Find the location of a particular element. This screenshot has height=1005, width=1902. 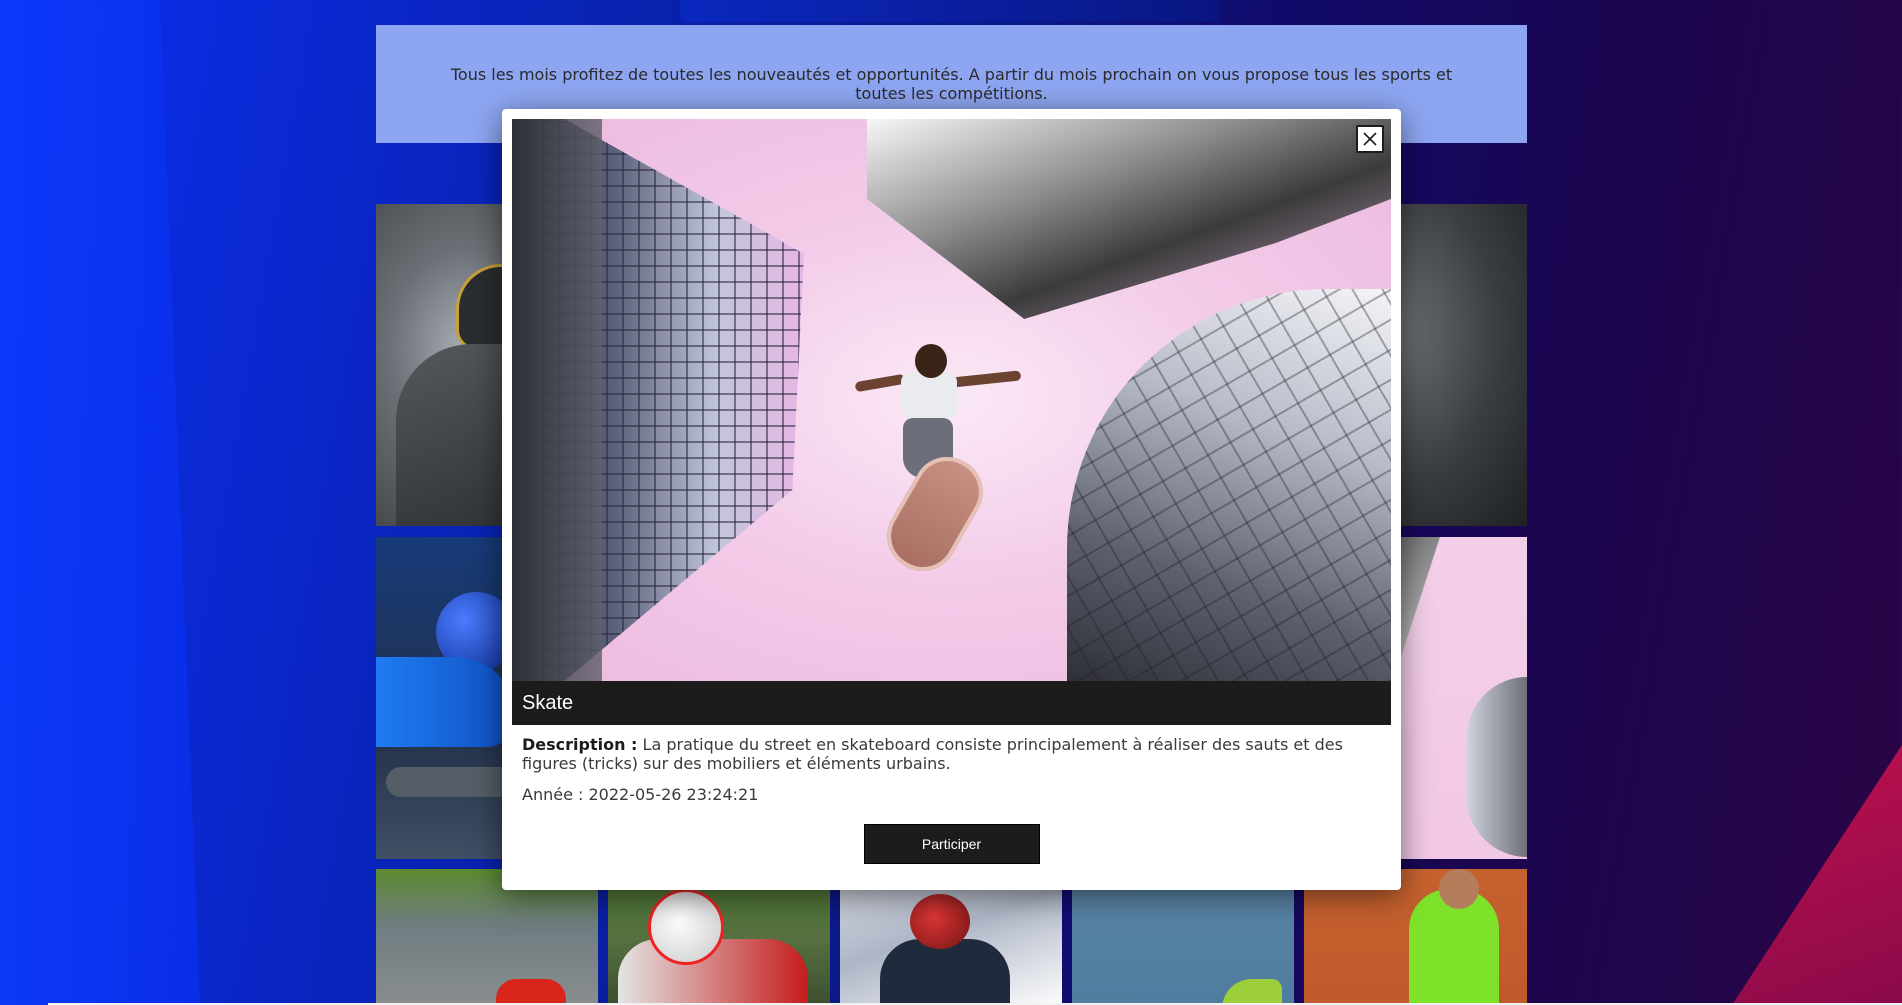

close-icon is located at coordinates (1370, 139).